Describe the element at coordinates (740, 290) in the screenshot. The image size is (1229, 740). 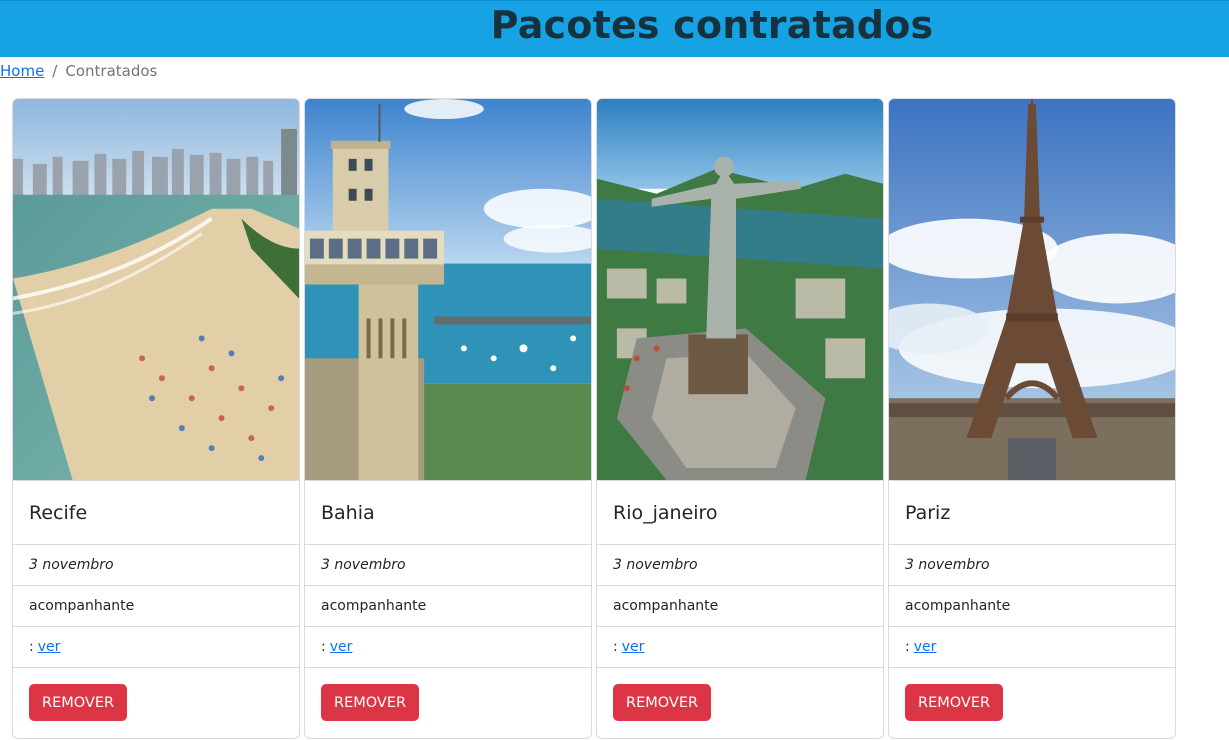
I see `christ-redeemer-photo` at that location.